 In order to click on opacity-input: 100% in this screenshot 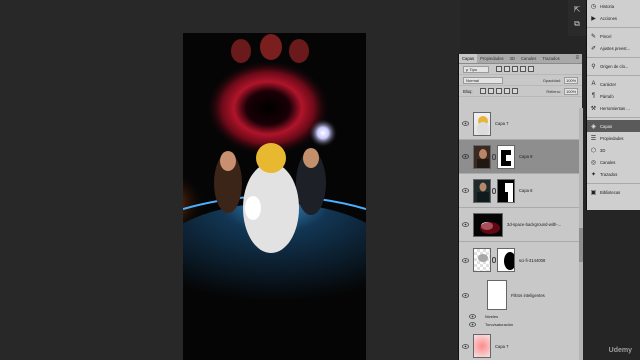, I will do `click(571, 80)`.